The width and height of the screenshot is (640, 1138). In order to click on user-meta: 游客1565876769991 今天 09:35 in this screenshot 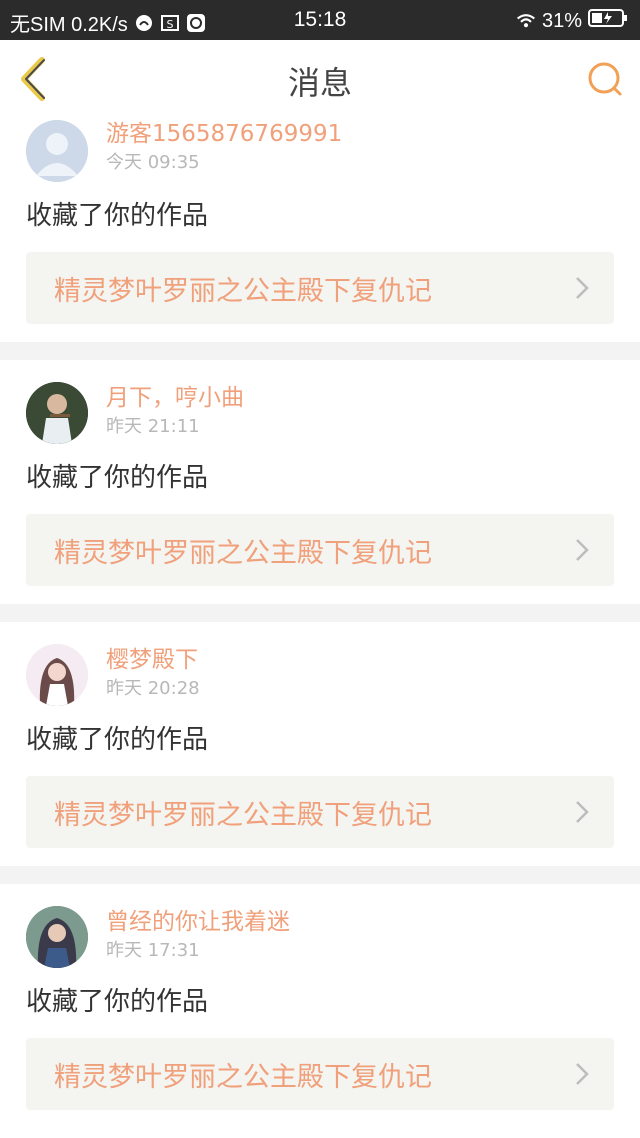, I will do `click(224, 147)`.